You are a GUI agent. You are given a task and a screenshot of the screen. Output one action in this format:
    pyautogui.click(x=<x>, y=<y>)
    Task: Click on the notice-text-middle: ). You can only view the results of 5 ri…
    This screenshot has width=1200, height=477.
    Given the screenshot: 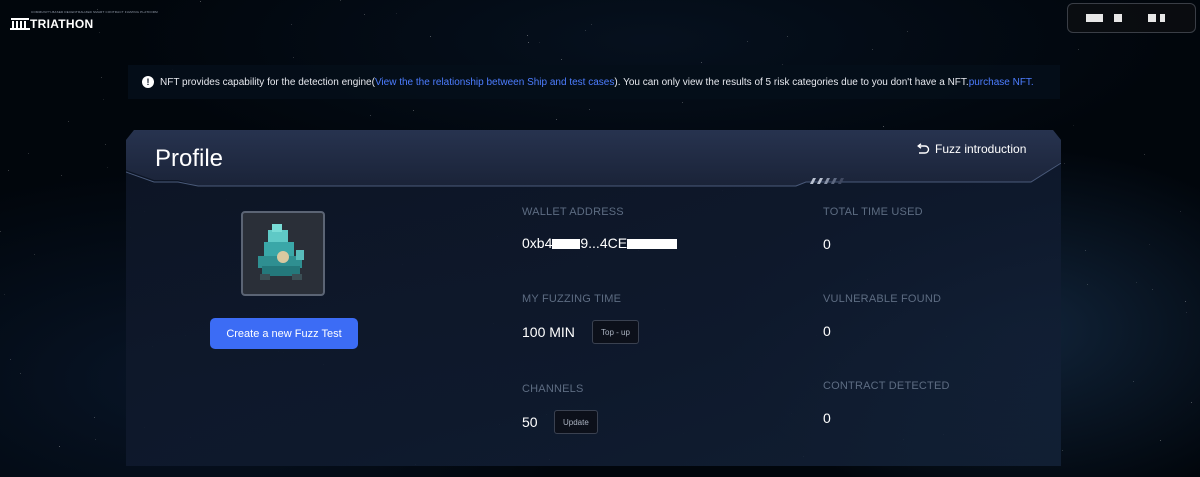 What is the action you would take?
    pyautogui.click(x=791, y=82)
    